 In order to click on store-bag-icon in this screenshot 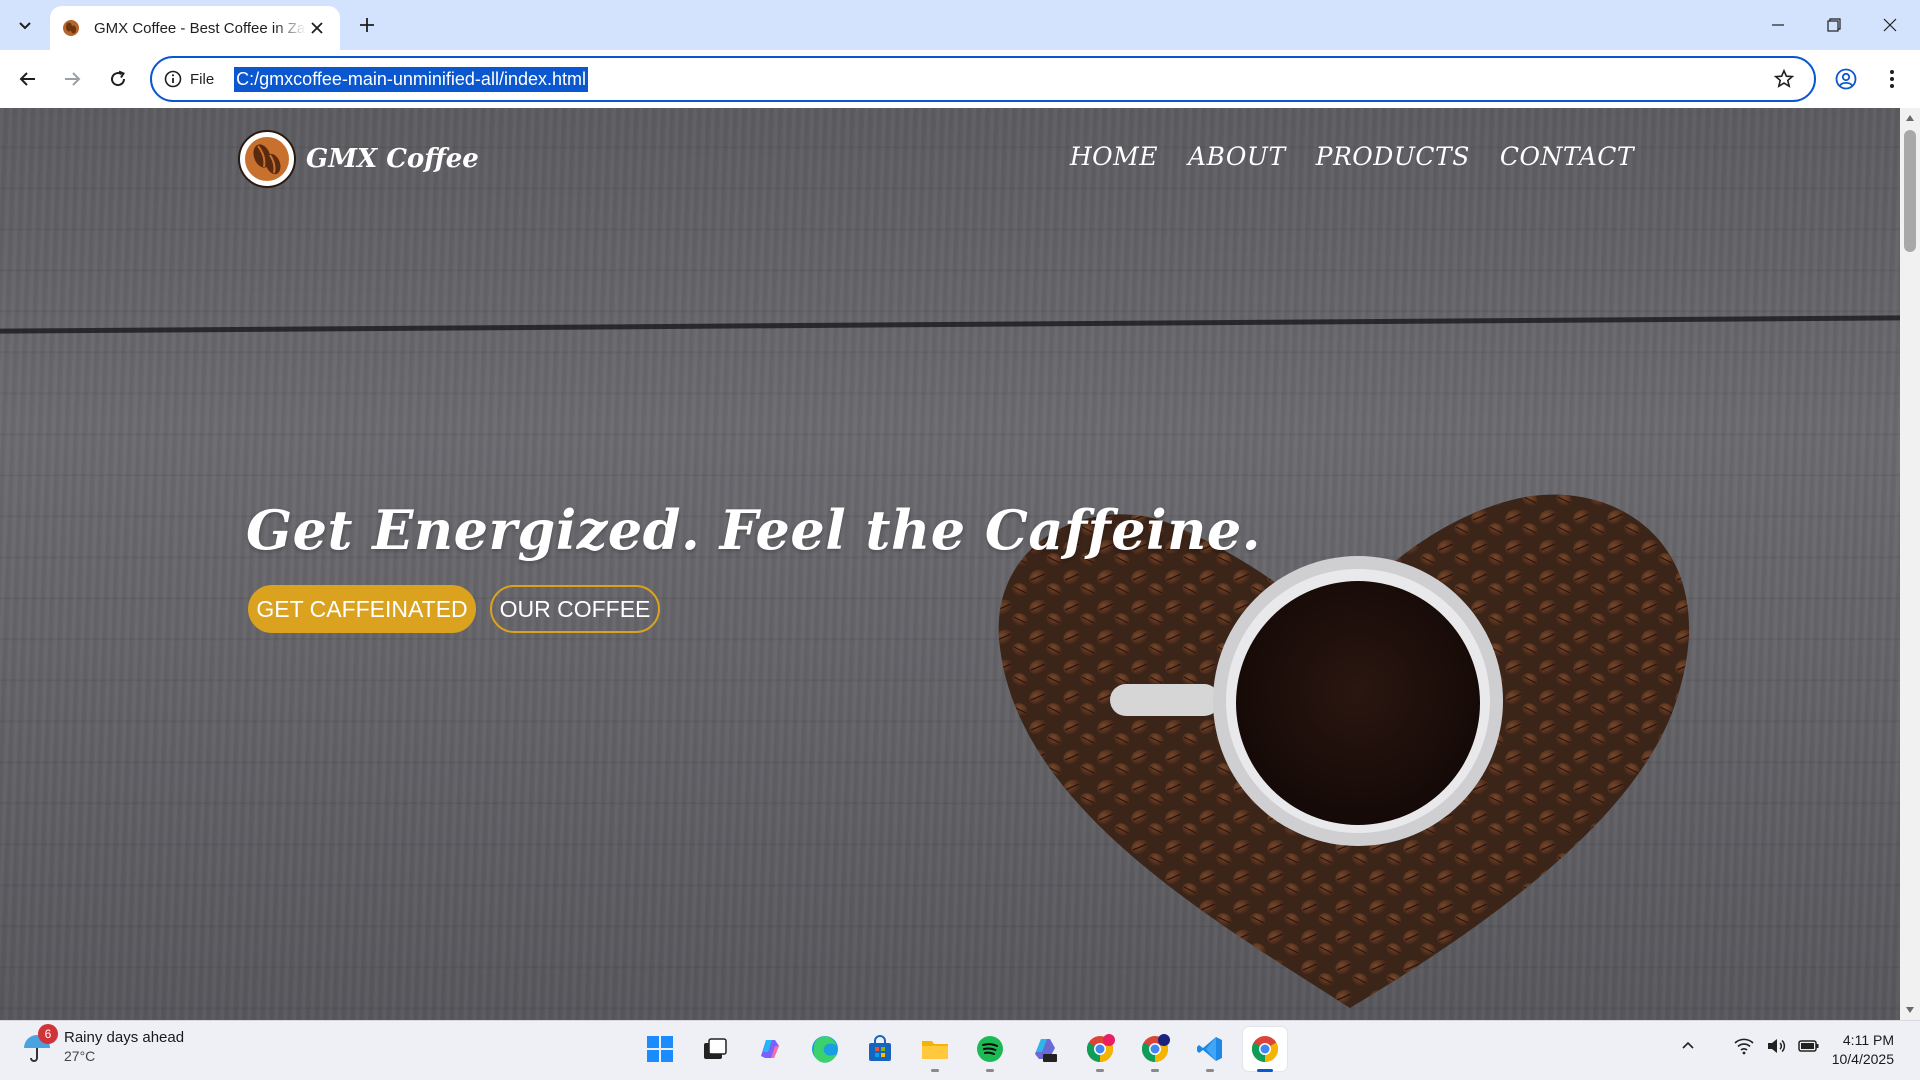, I will do `click(880, 1048)`.